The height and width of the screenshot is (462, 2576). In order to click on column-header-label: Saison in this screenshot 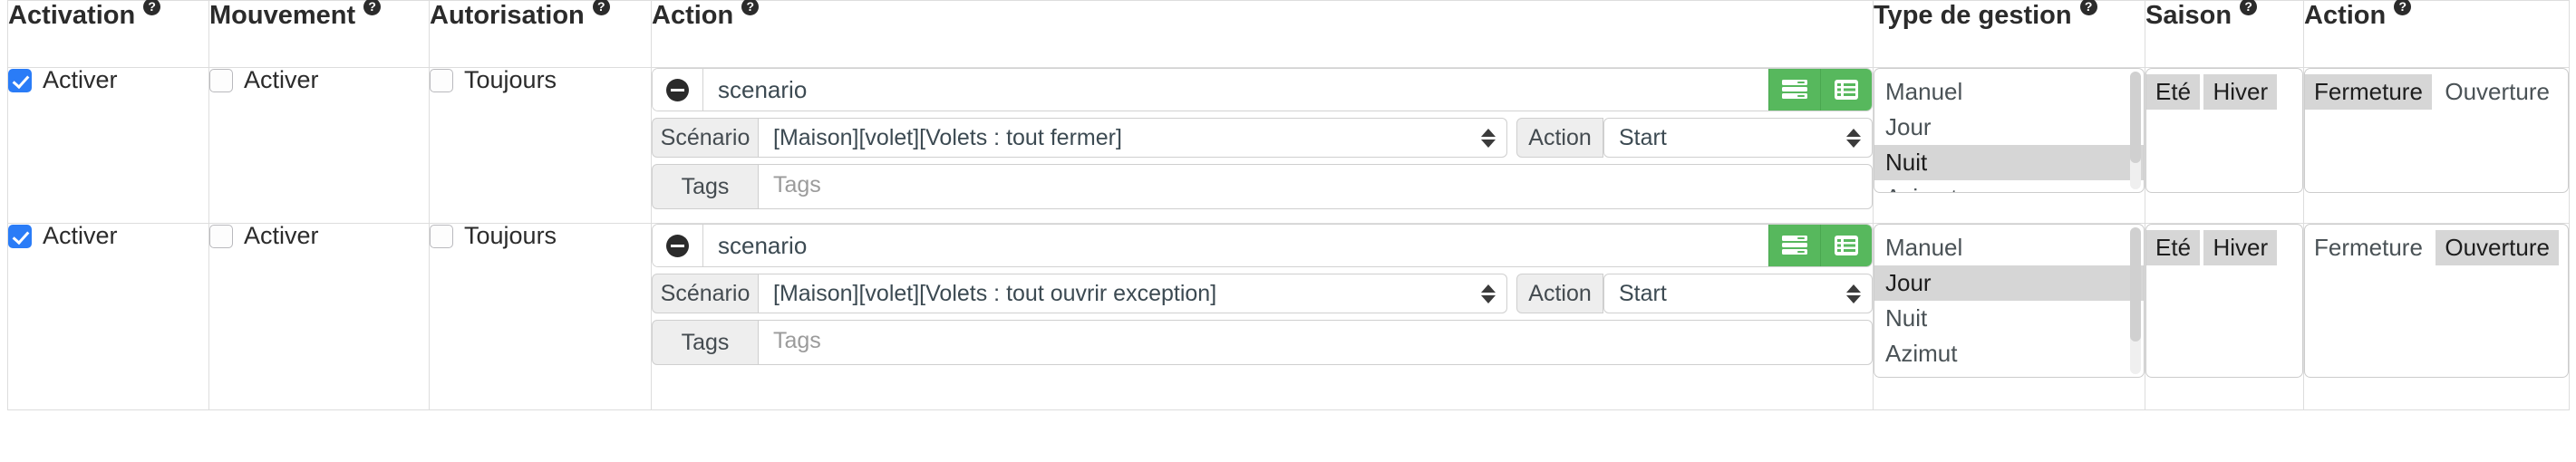, I will do `click(2188, 15)`.